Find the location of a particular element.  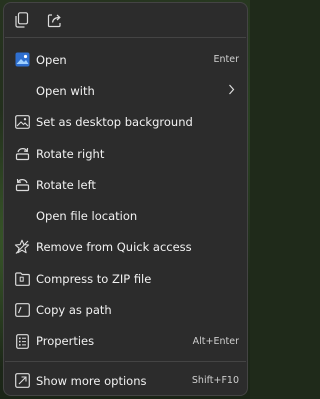

menu-item-copy-as-path: Copy as path is located at coordinates (125, 309).